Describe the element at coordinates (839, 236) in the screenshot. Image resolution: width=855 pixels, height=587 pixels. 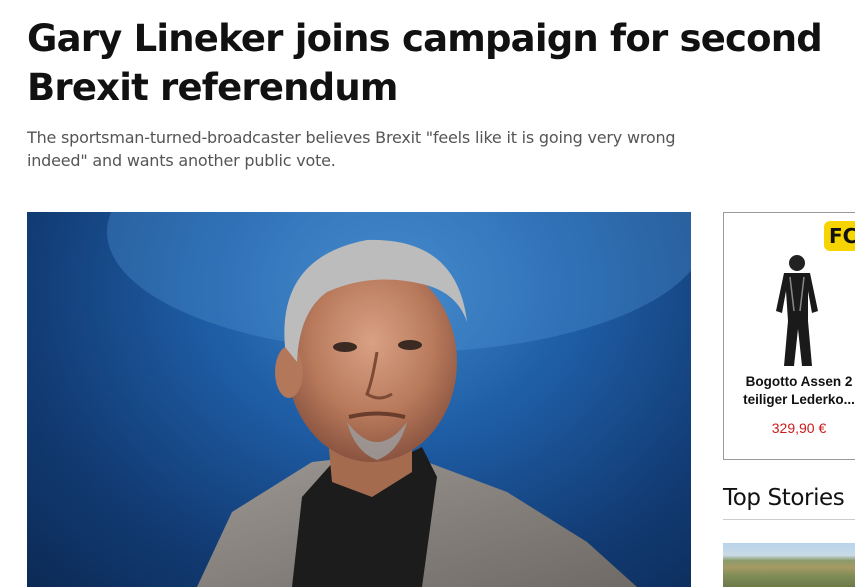
I see `ad-logo: FC` at that location.